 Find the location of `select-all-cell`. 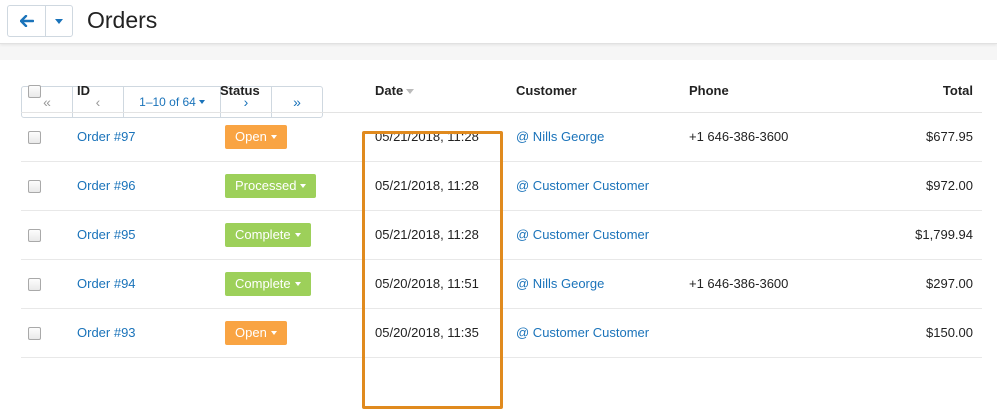

select-all-cell is located at coordinates (49, 91).